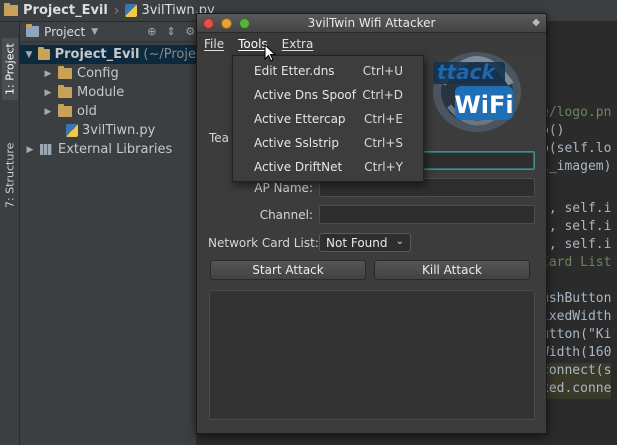 This screenshot has height=445, width=617. Describe the element at coordinates (576, 352) in the screenshot. I see `code-line: Width(160` at that location.